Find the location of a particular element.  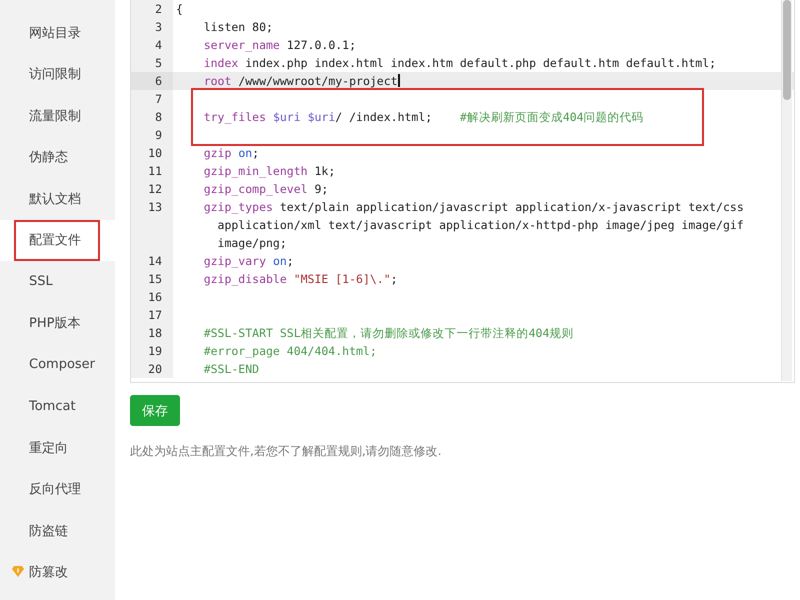

scrollbar is located at coordinates (786, 190).